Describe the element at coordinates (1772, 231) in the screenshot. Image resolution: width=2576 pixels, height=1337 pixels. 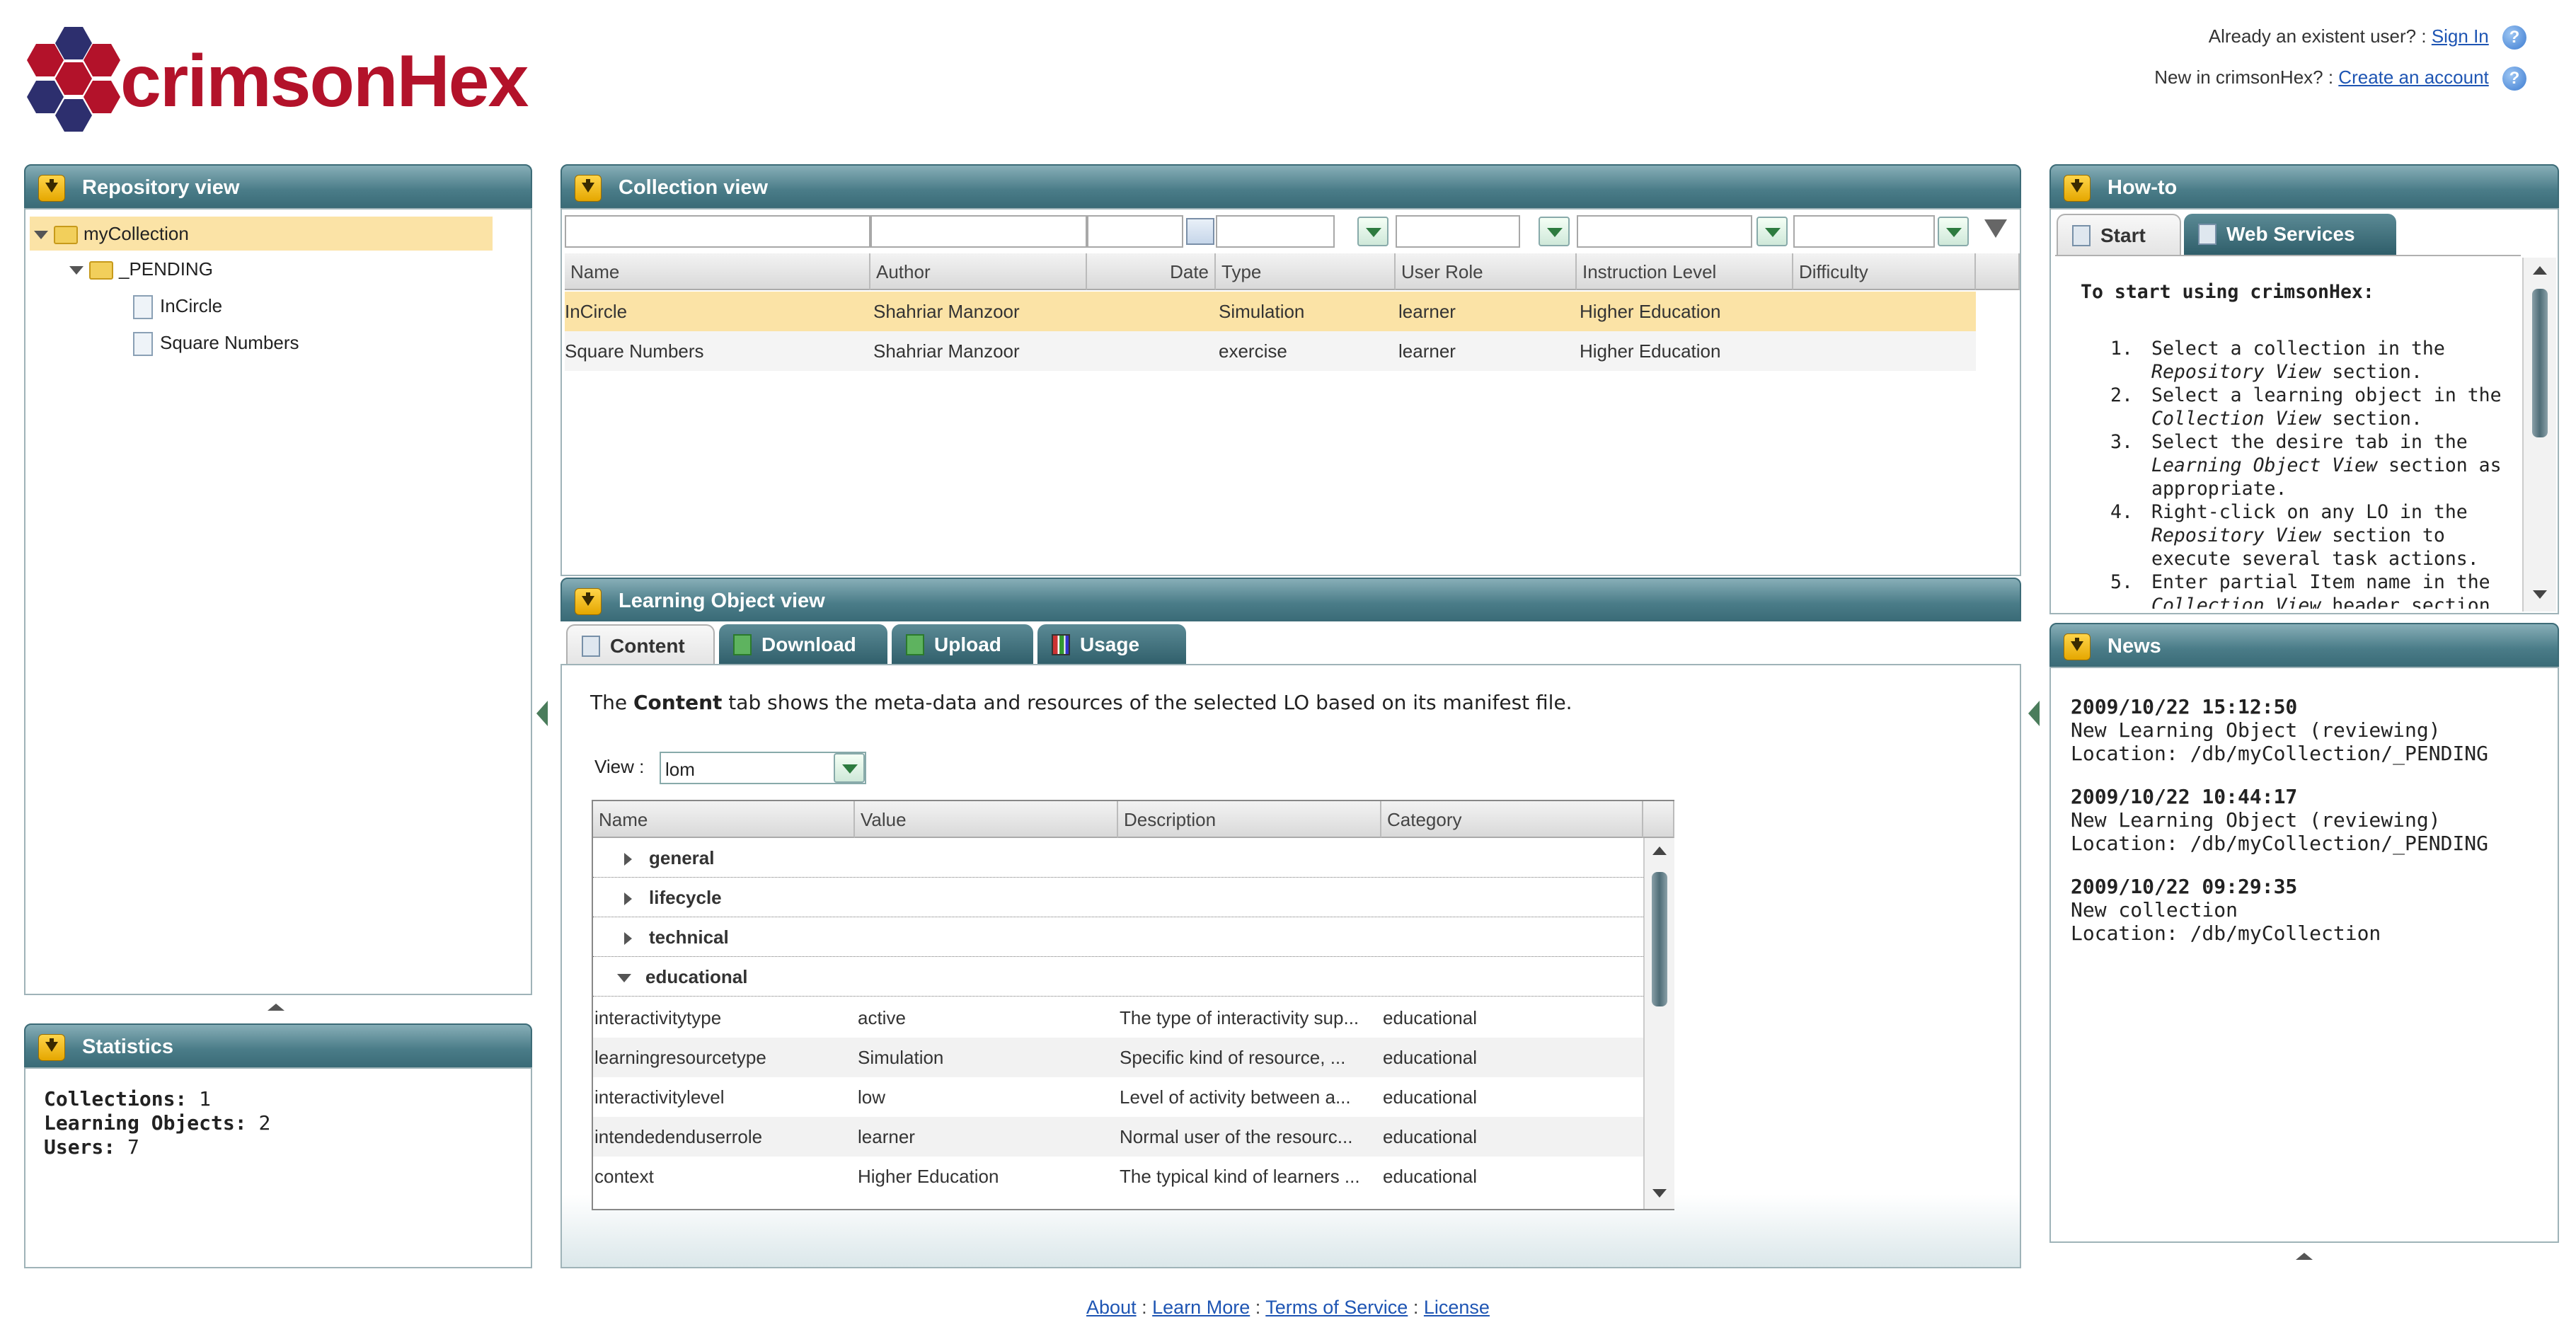
I see `level-dropdown-icon` at that location.